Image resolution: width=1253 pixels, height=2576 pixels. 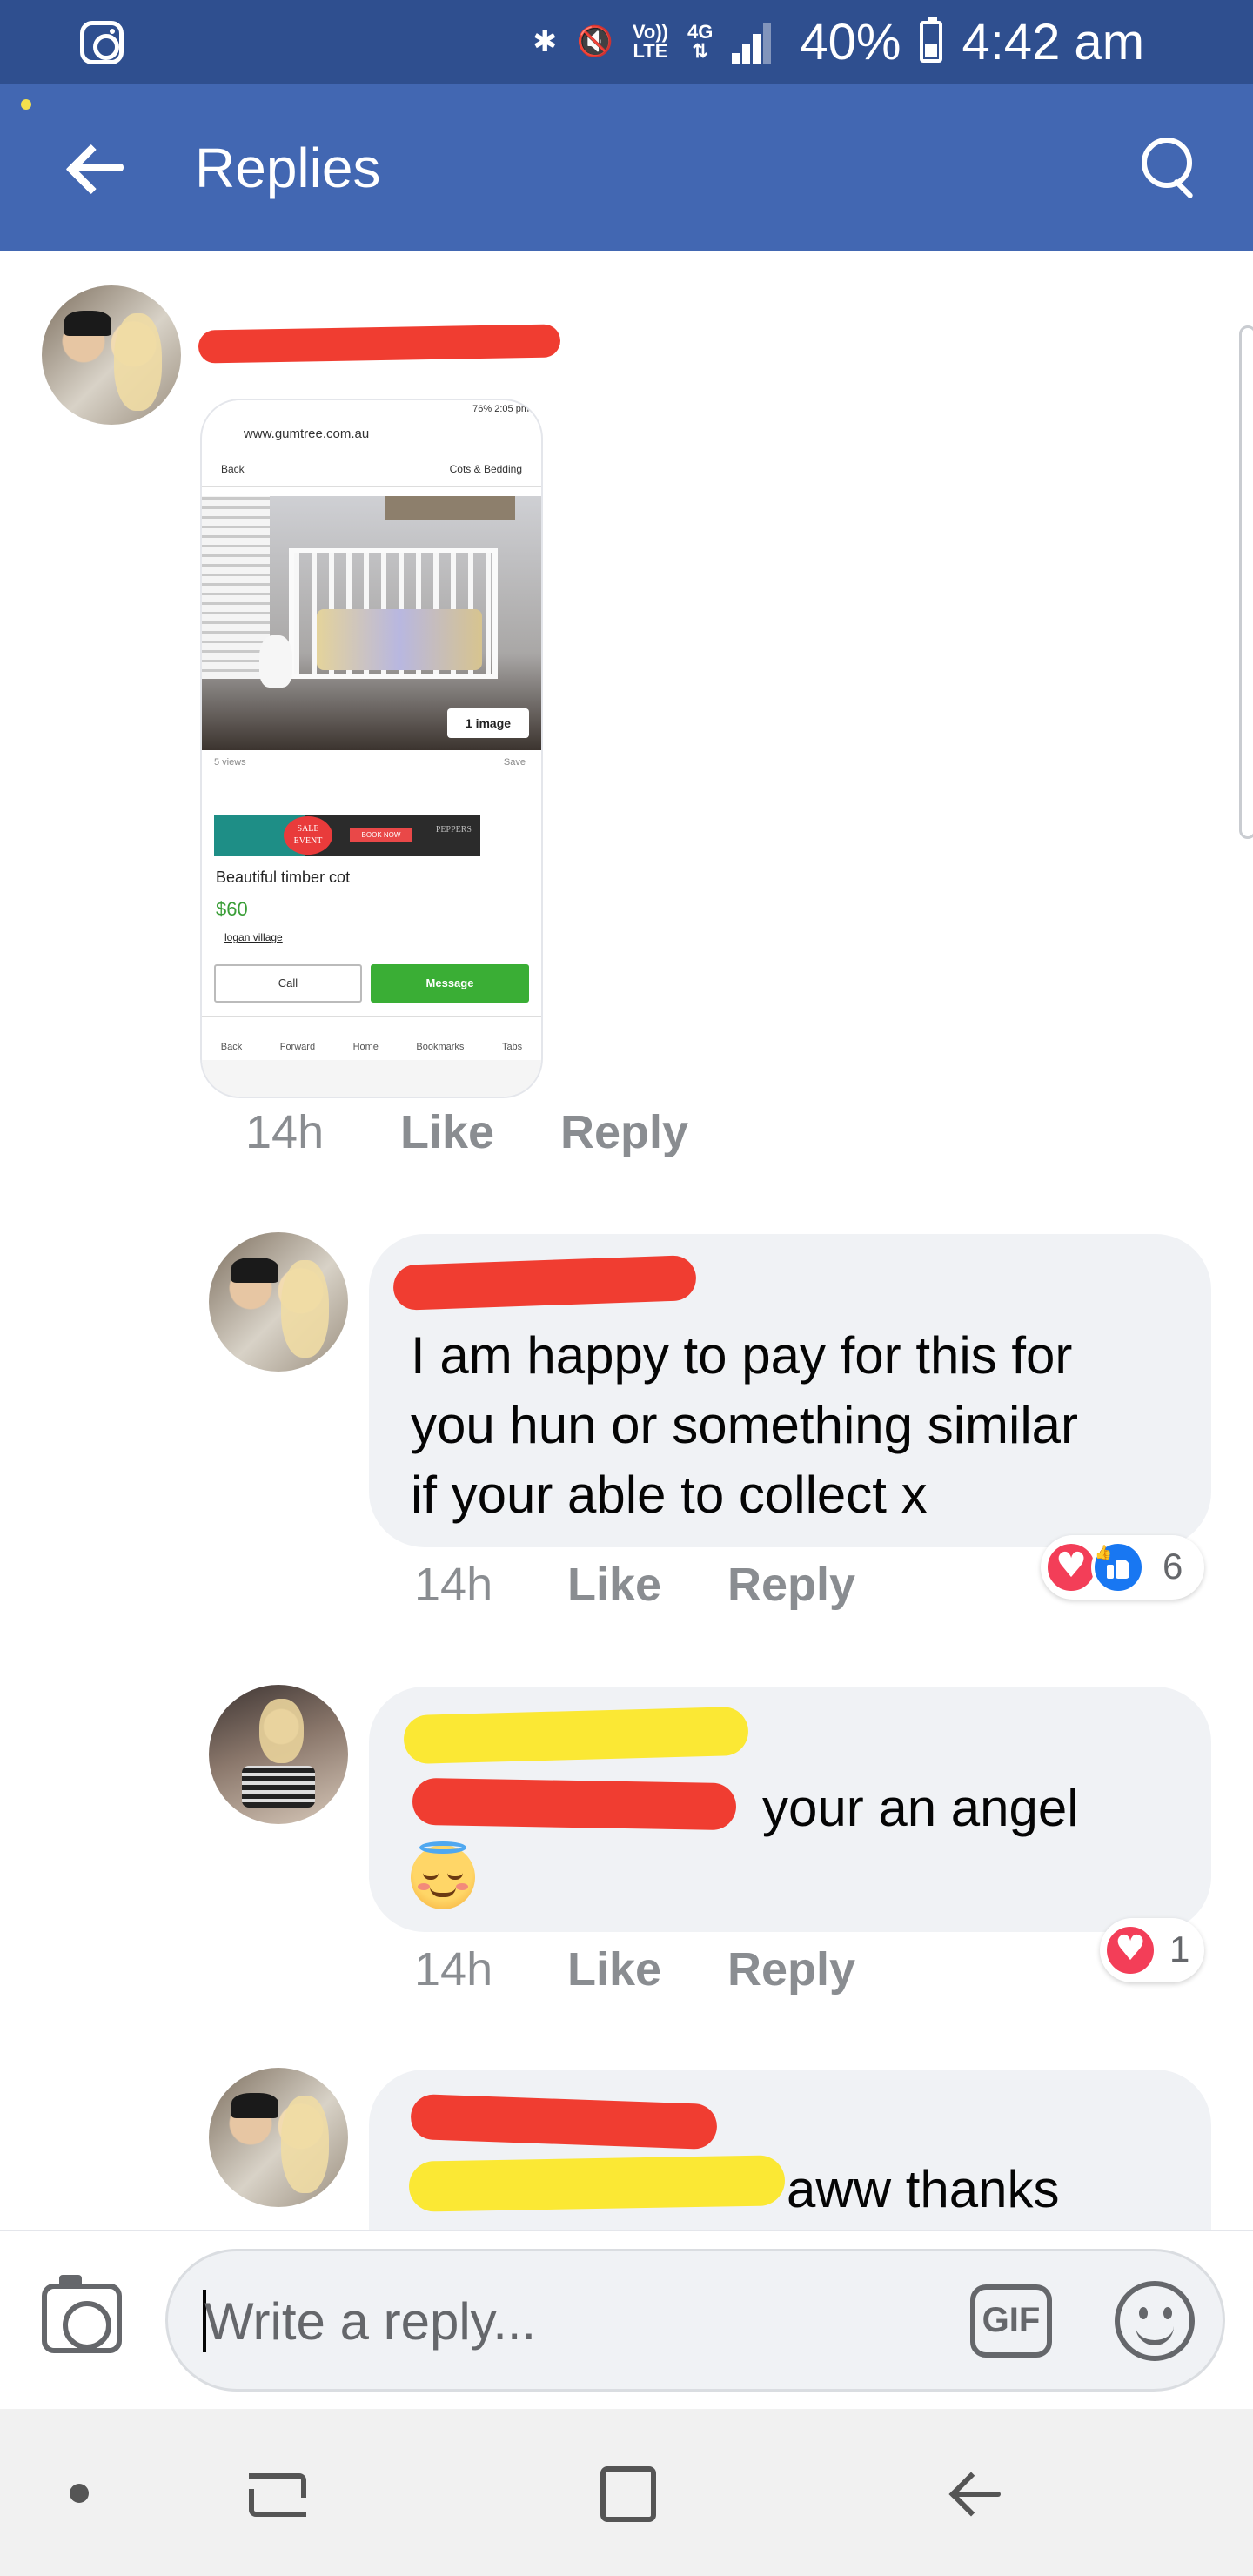 What do you see at coordinates (307, 434) in the screenshot?
I see `image-url-bar: www.gumtree.com.au` at bounding box center [307, 434].